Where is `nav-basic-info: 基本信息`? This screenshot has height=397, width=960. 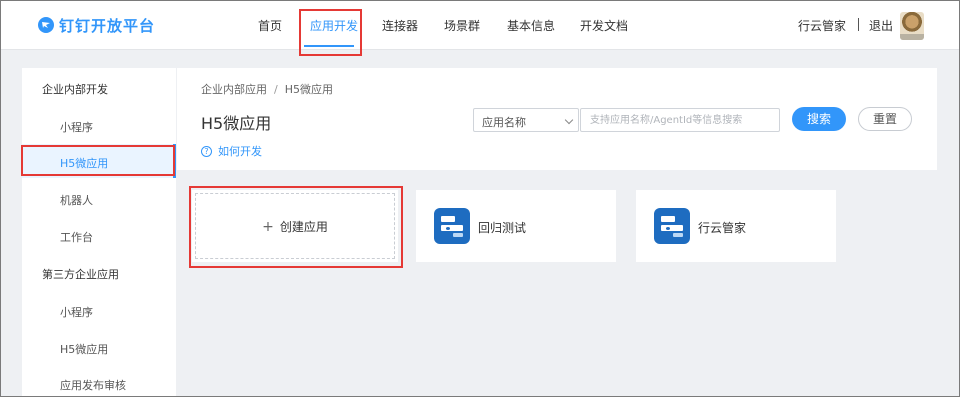 nav-basic-info: 基本信息 is located at coordinates (531, 25).